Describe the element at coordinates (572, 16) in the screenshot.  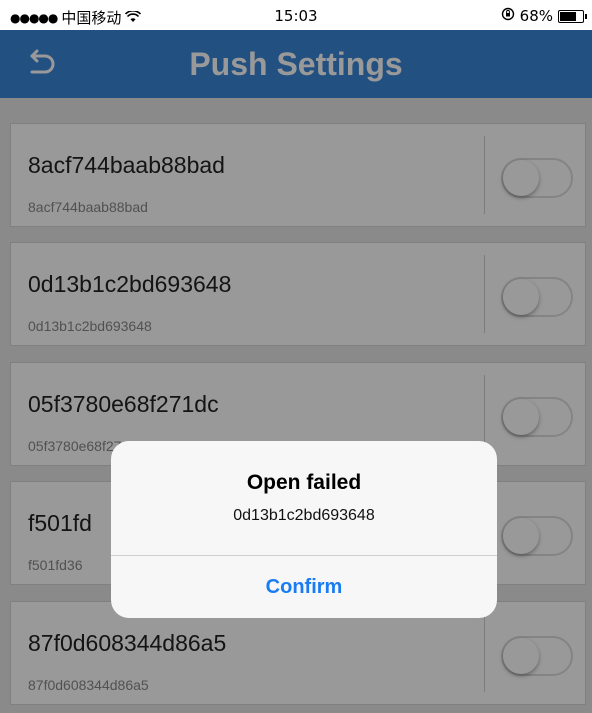
I see `battery-icon` at that location.